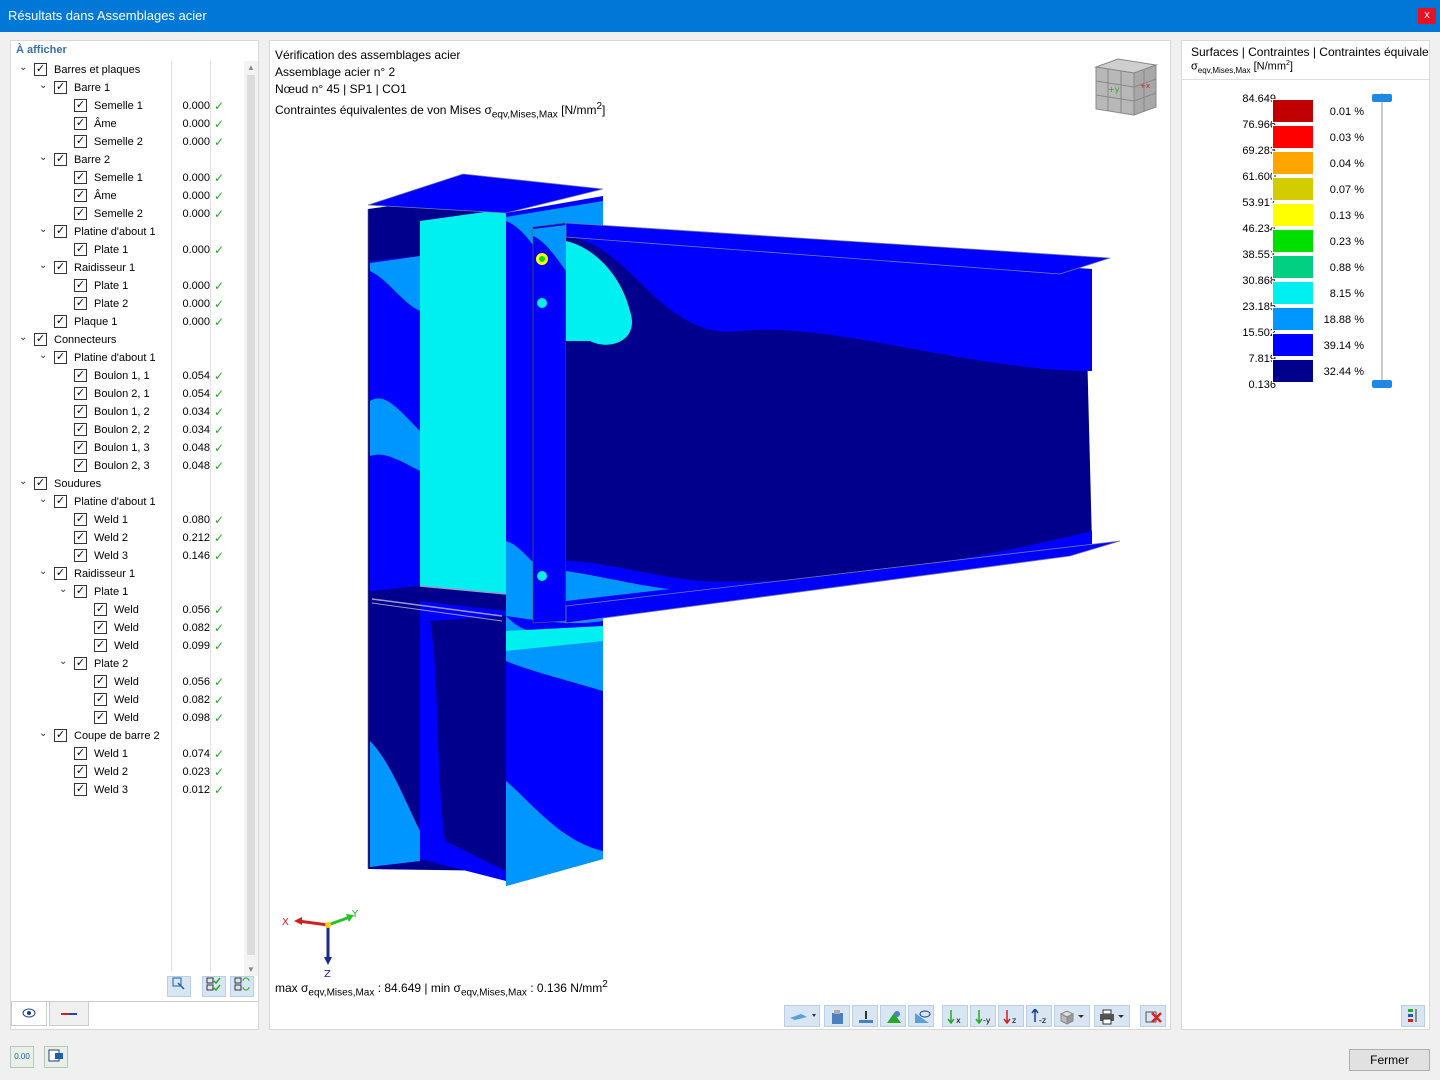 This screenshot has height=1080, width=1440. I want to click on tree-row: ⌄ ✓ Barre 2, so click(127, 160).